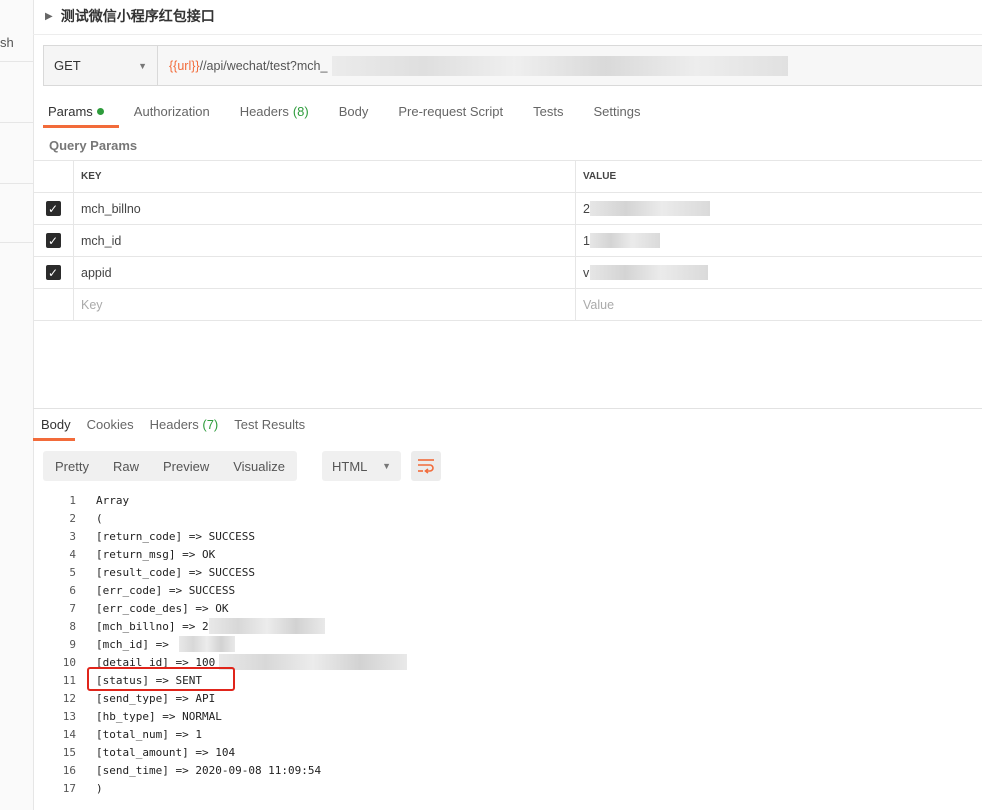  What do you see at coordinates (507, 177) in the screenshot?
I see `table-header-row: KEY VALUE` at bounding box center [507, 177].